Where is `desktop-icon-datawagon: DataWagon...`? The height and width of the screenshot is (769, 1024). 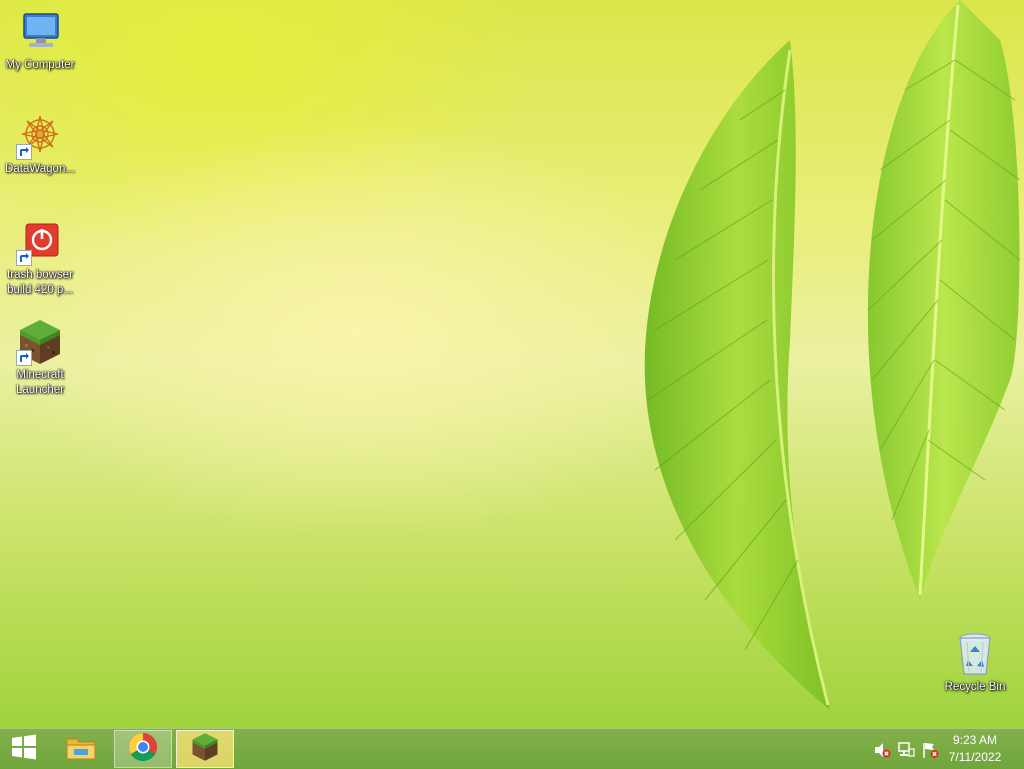
desktop-icon-datawagon: DataWagon... is located at coordinates (40, 144).